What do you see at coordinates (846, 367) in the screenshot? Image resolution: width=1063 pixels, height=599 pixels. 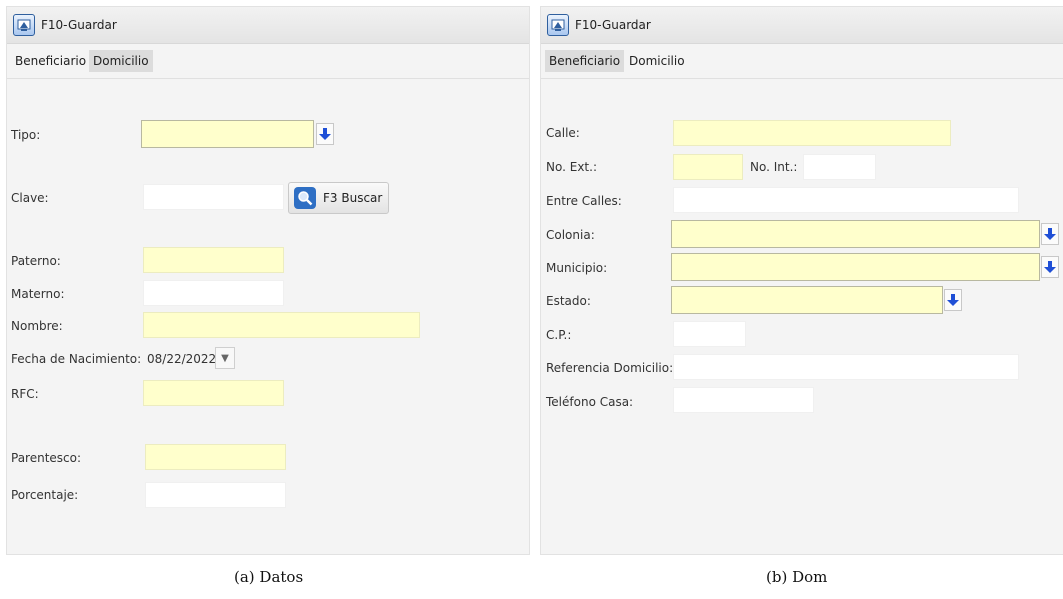 I see `referencia-domicilio-input` at bounding box center [846, 367].